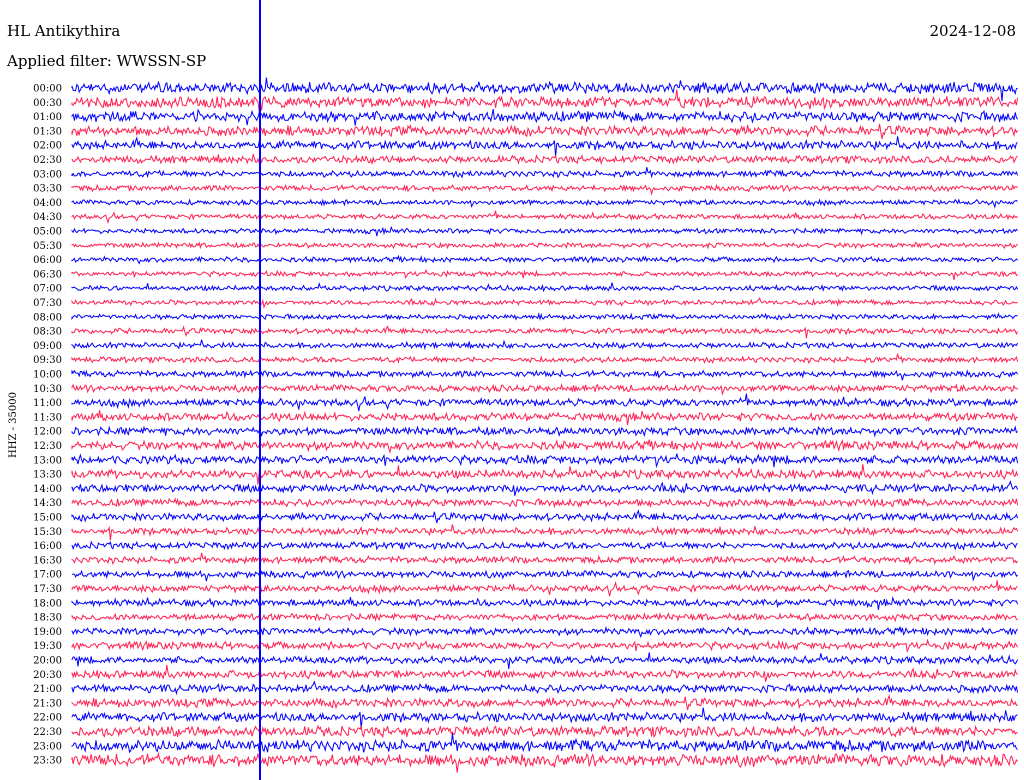 The image size is (1024, 780). Describe the element at coordinates (47, 317) in the screenshot. I see `row-time-label: 08:00` at that location.